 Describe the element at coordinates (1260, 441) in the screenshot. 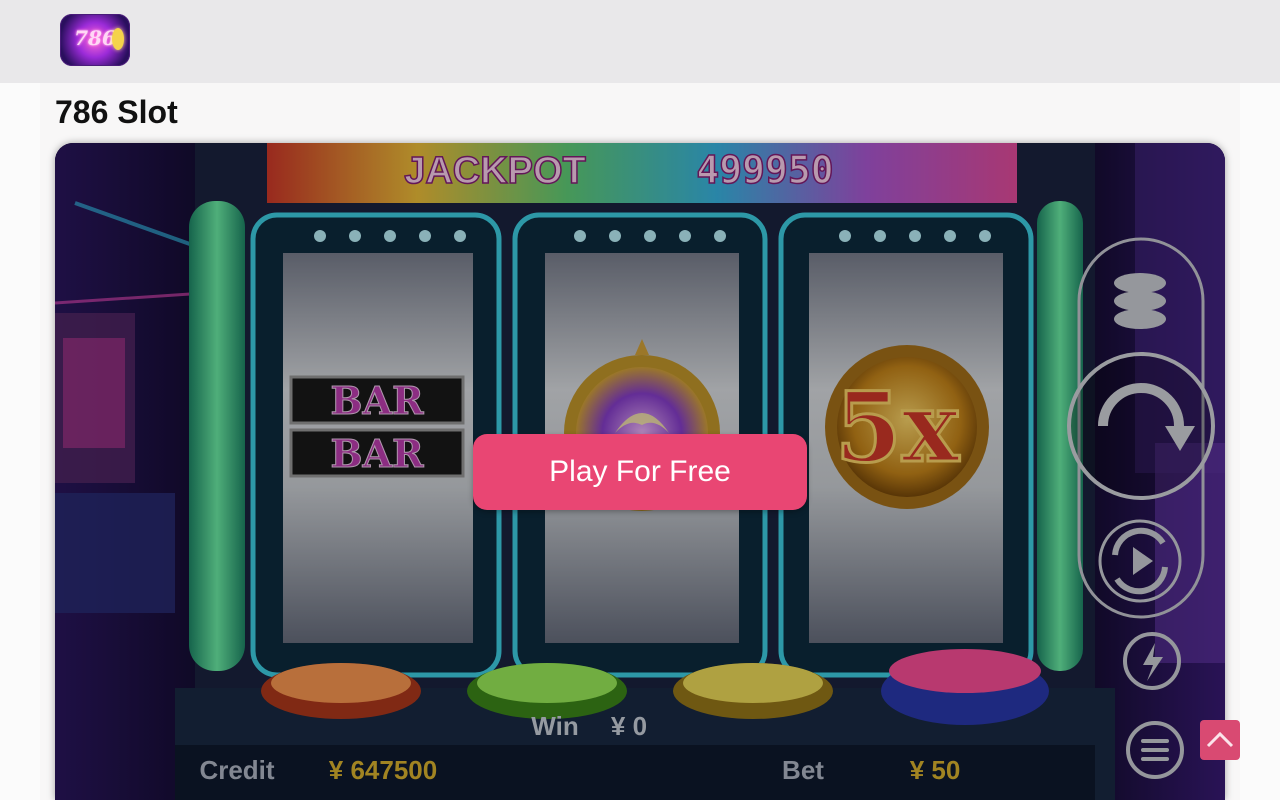

I see `right-margin` at that location.